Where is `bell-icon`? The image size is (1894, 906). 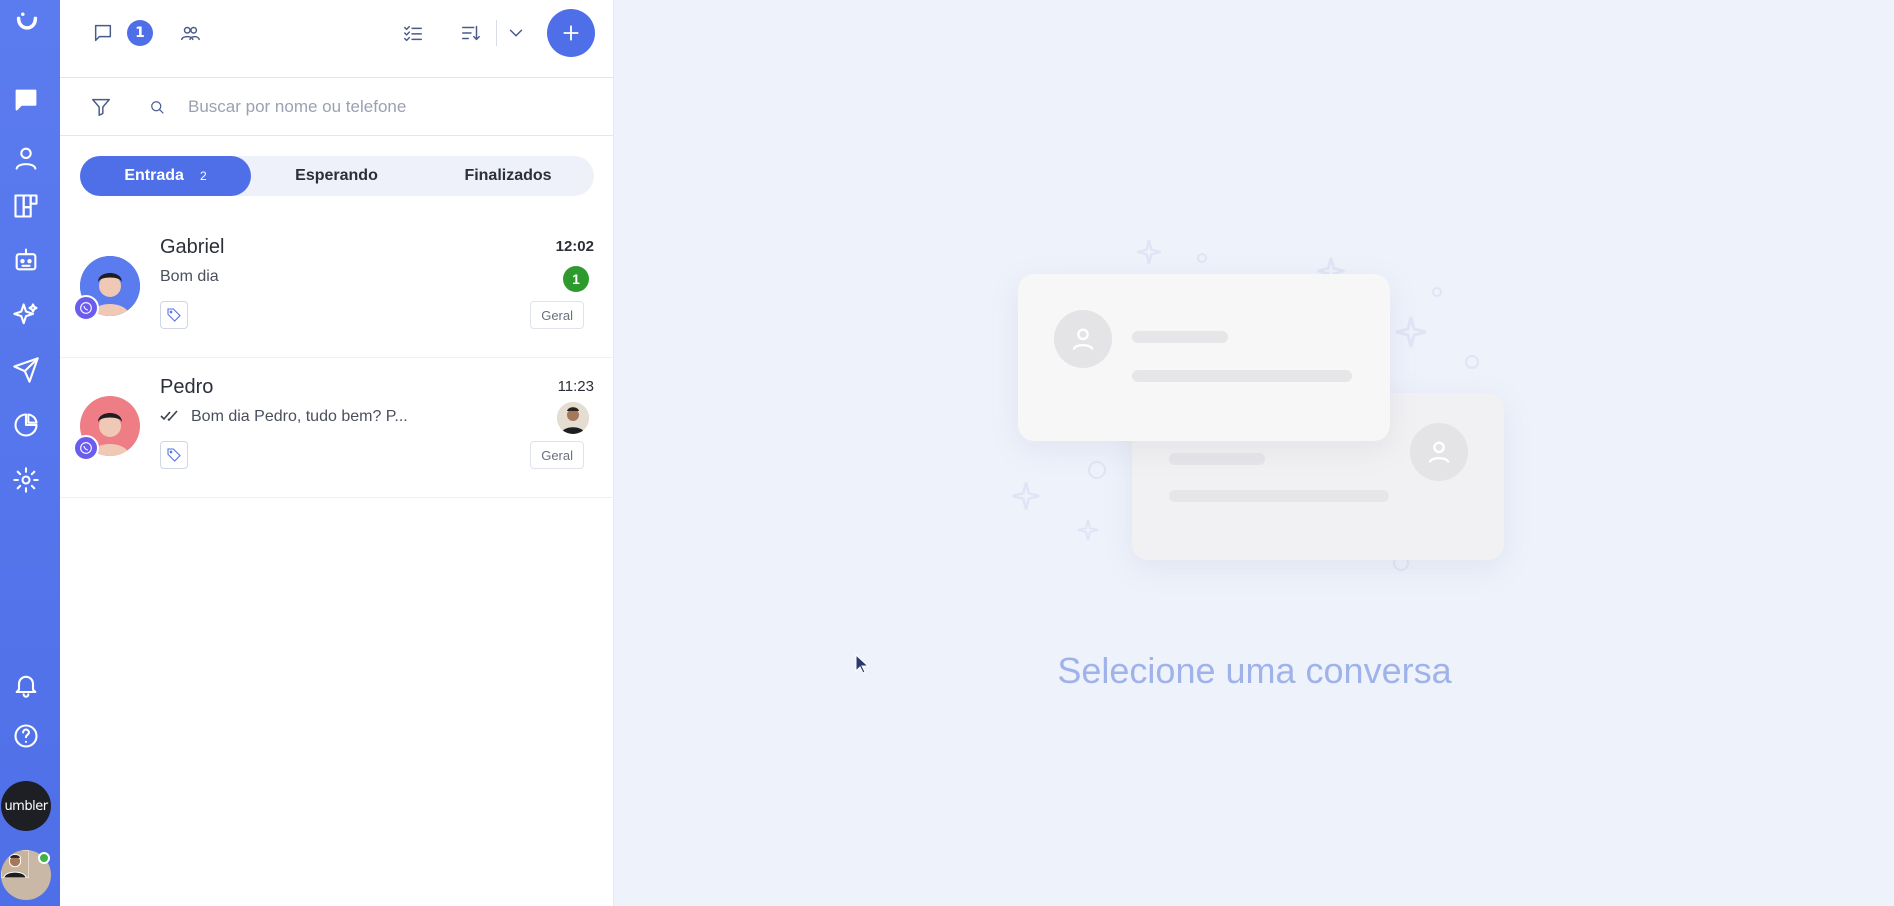
bell-icon is located at coordinates (26, 685).